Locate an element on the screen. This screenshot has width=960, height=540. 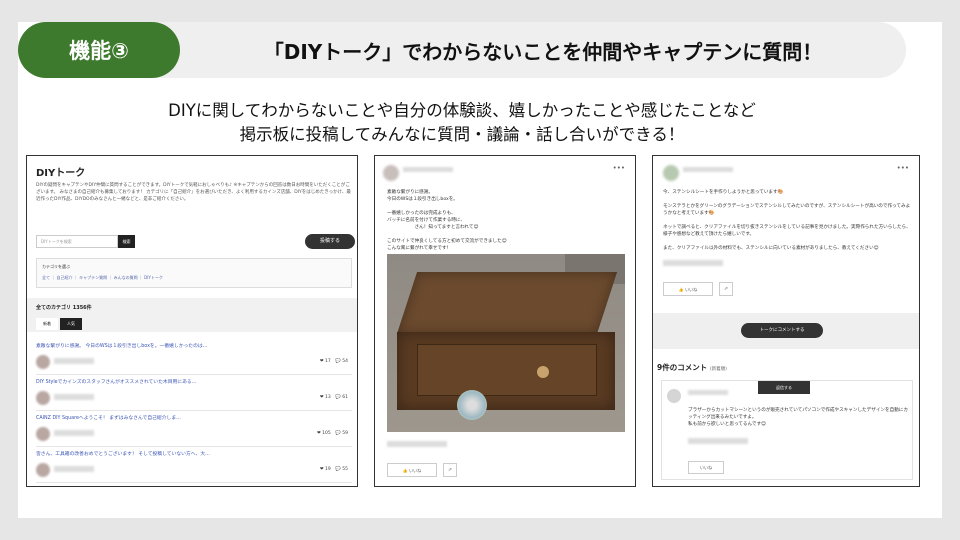
search-button: 検索 is located at coordinates (126, 241).